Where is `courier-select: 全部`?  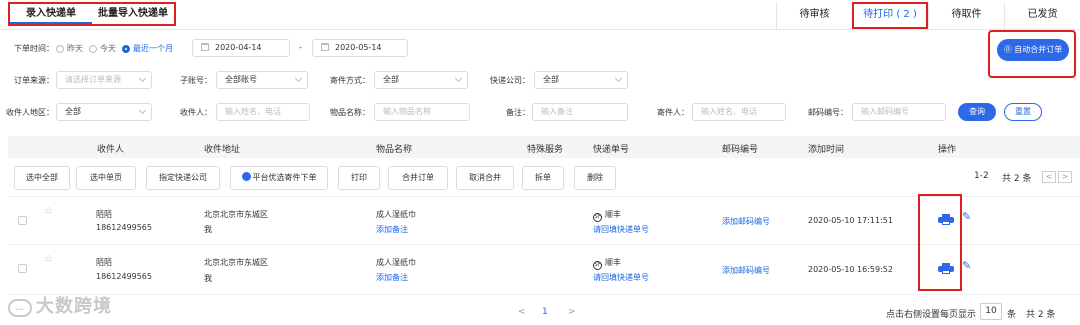
courier-select: 全部 is located at coordinates (581, 80).